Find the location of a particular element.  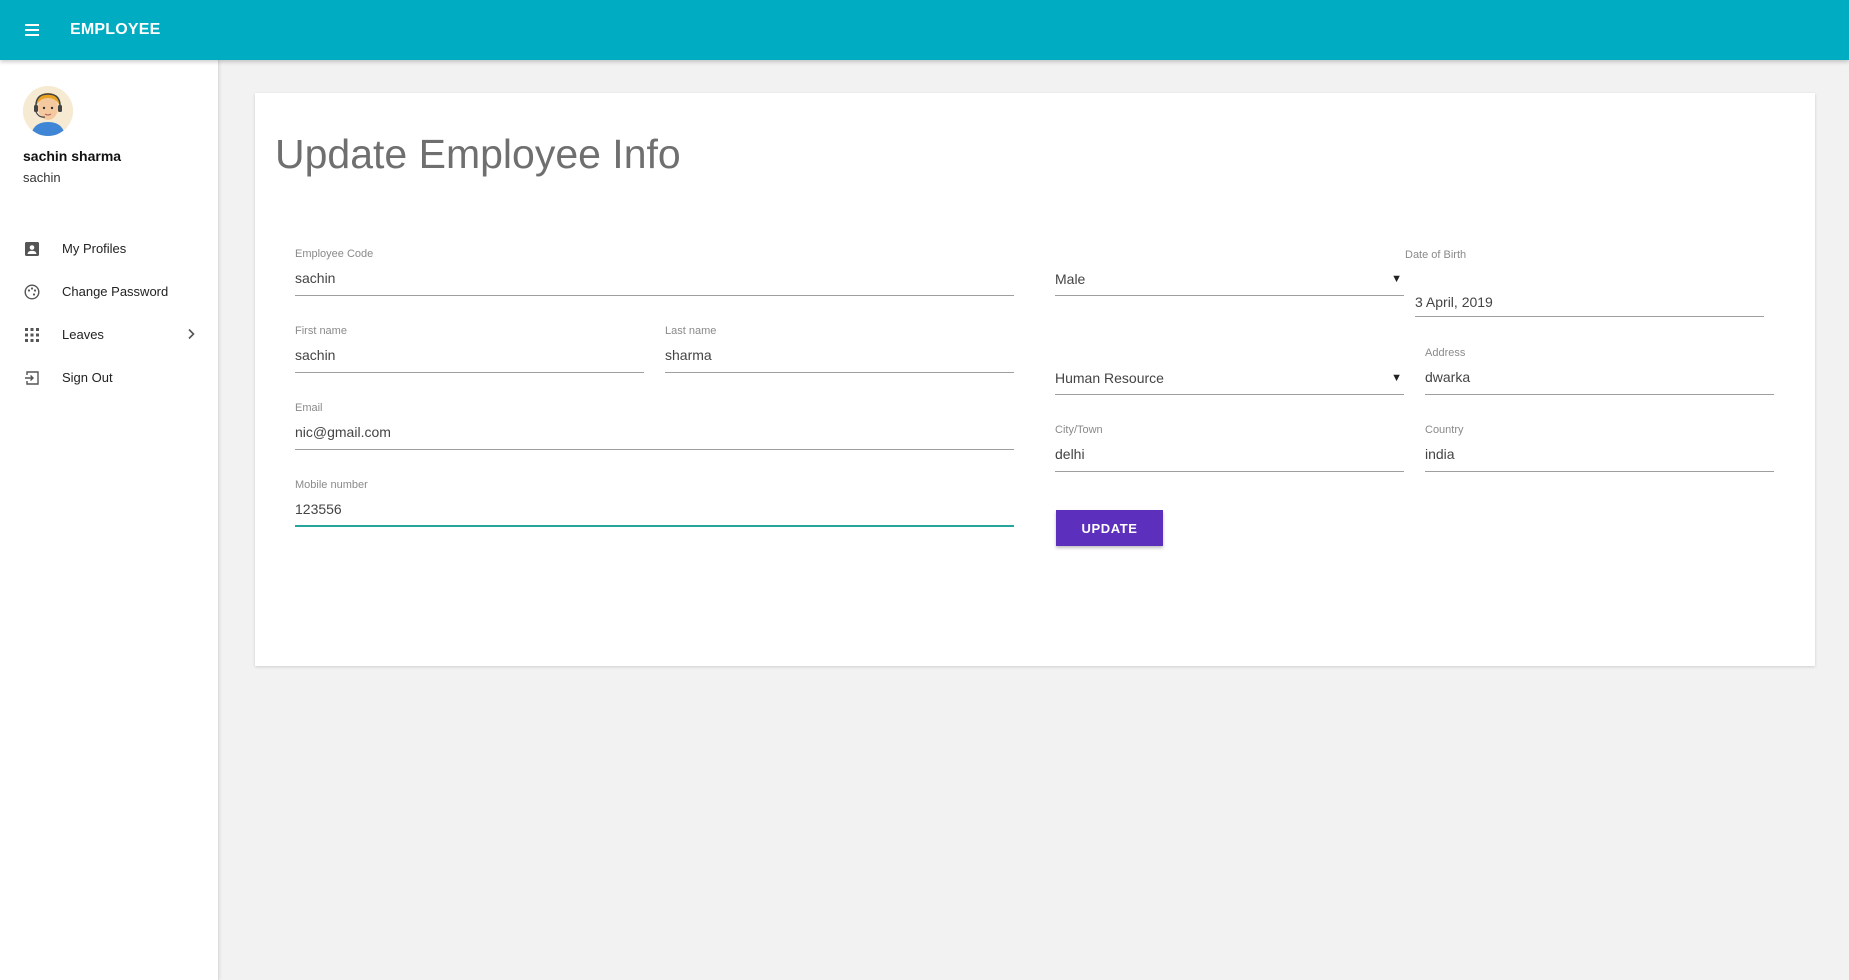

employee-code-field: Employee Code is located at coordinates (654, 272).